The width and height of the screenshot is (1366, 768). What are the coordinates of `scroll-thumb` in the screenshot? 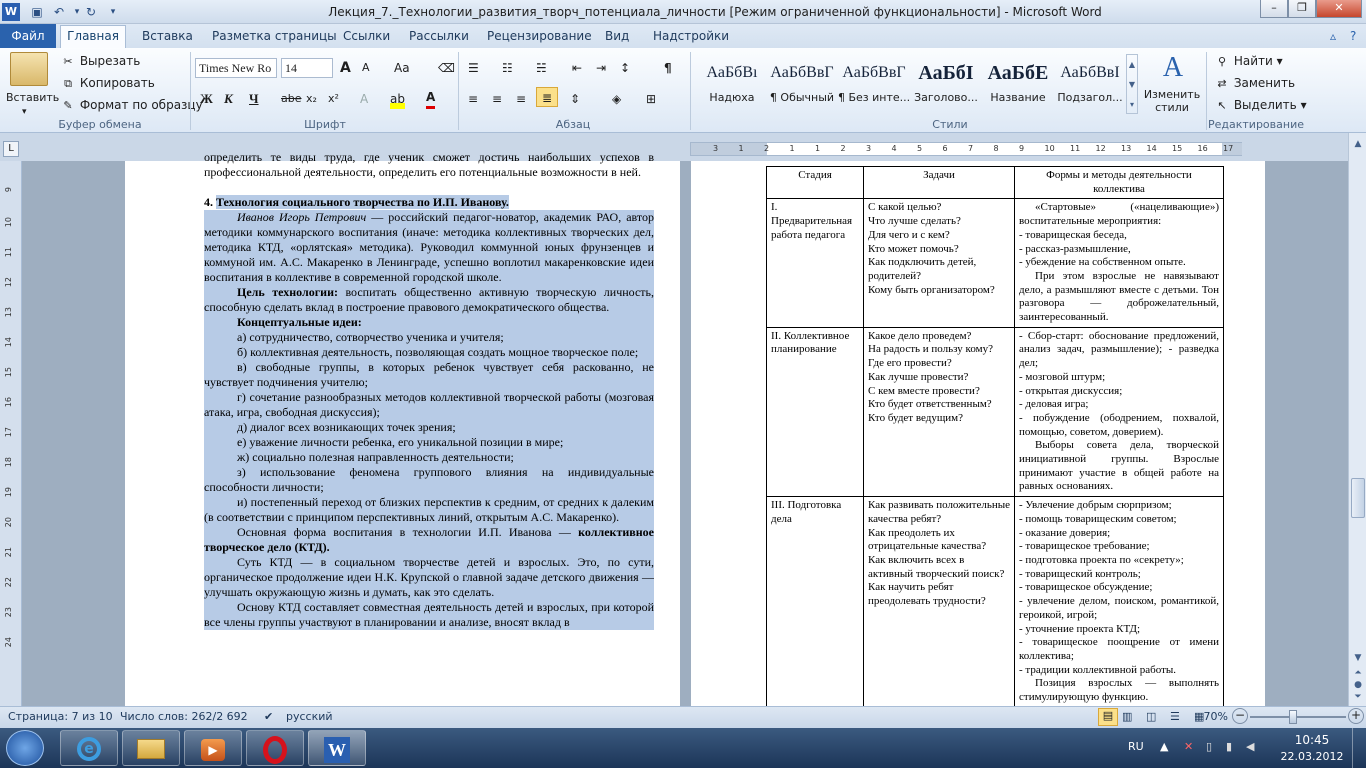 It's located at (1358, 498).